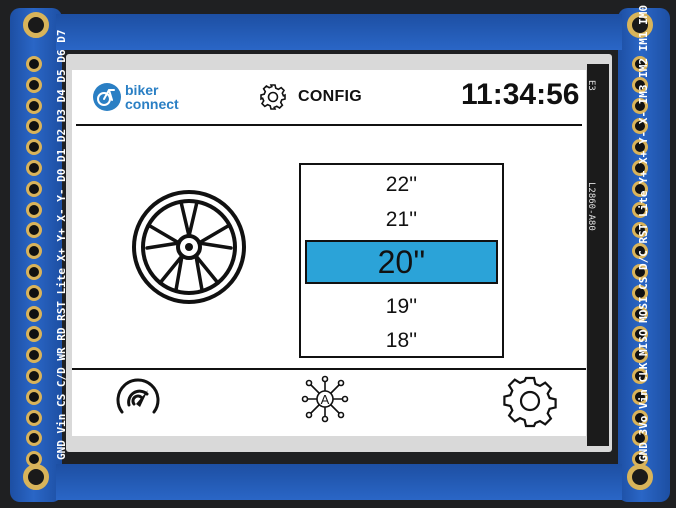  I want to click on network-icon: A, so click(325, 399).